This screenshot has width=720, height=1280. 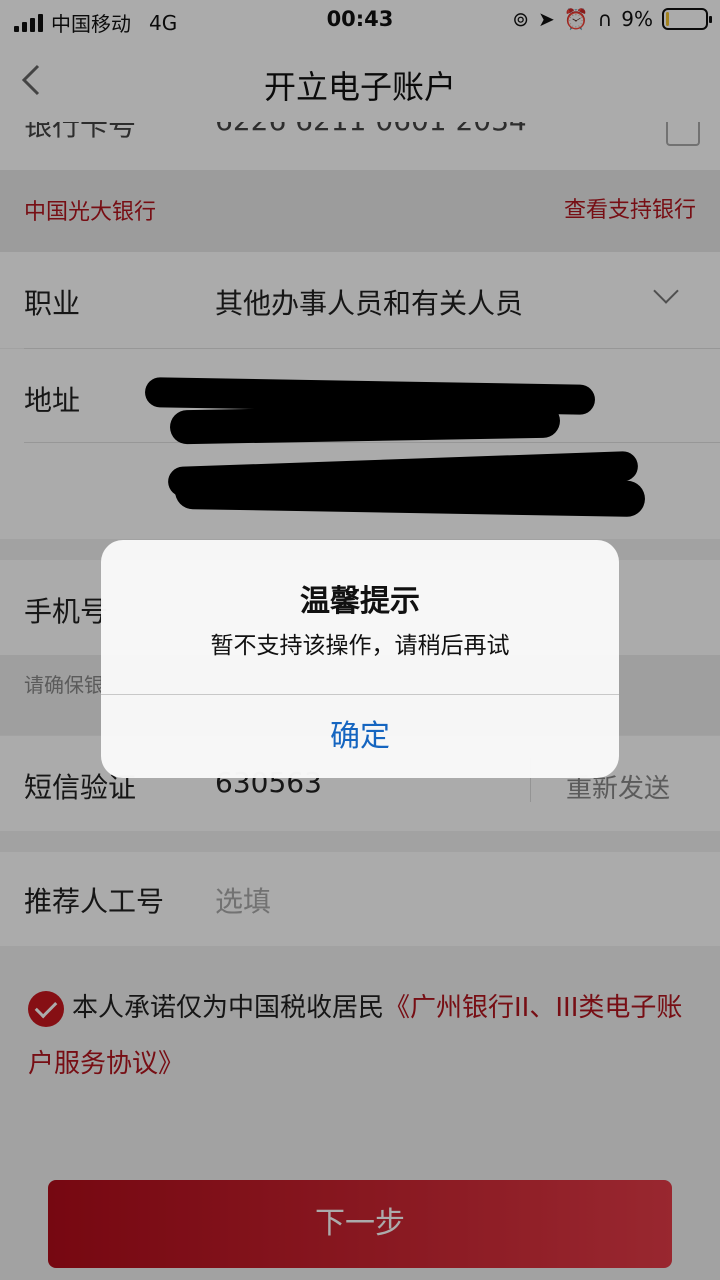 I want to click on alert-dialog: 温馨提示 暂不支持该操作，请稍后再试 确定, so click(x=360, y=659).